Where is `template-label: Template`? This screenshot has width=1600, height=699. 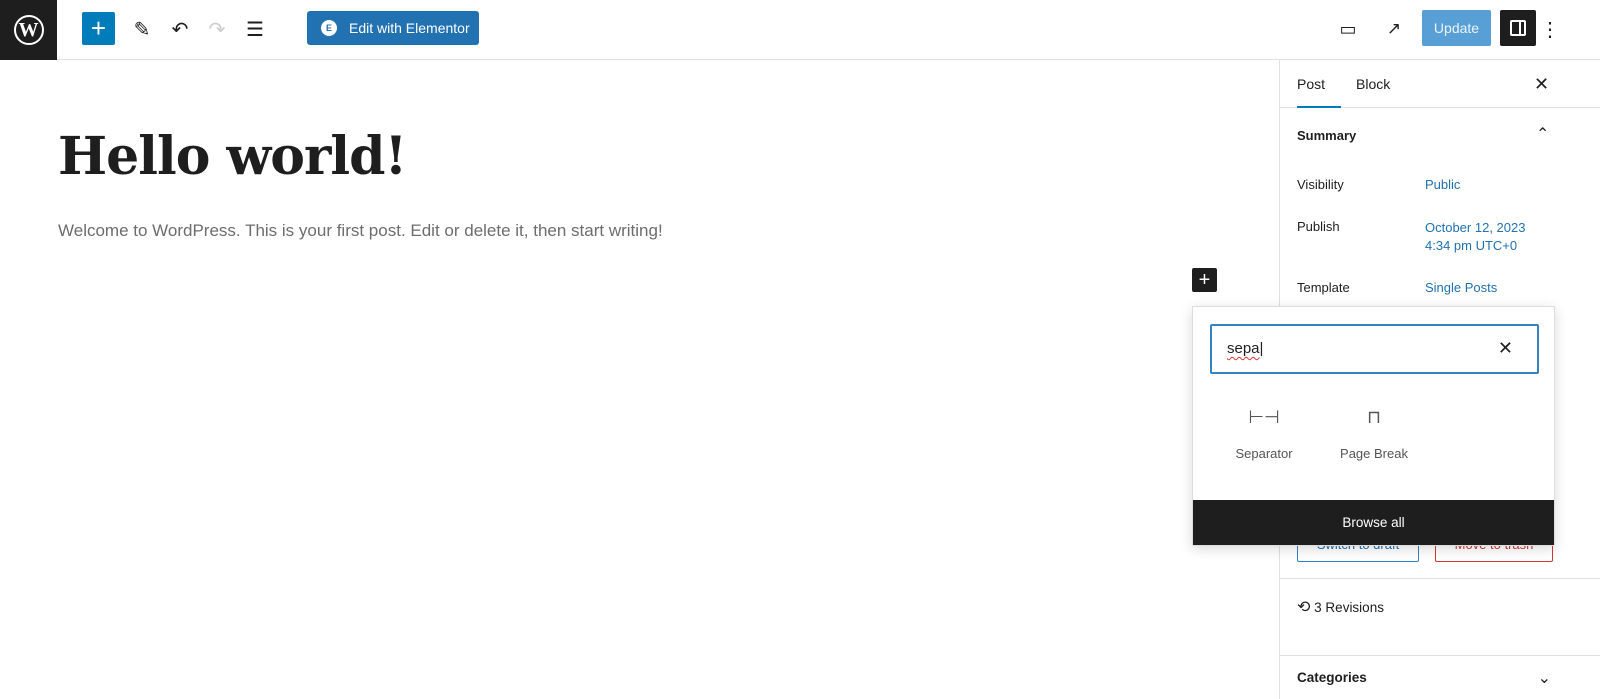 template-label: Template is located at coordinates (1323, 287).